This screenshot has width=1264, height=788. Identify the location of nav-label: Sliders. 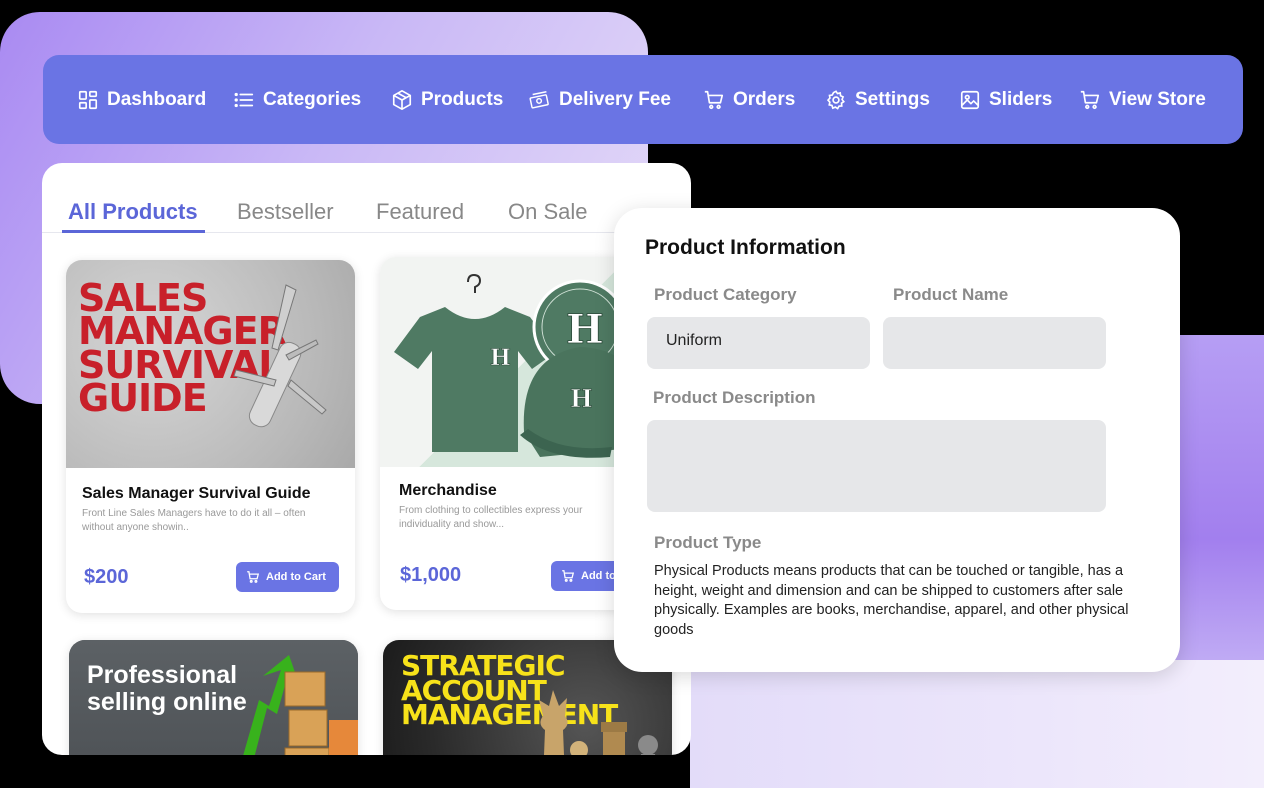
(1021, 99).